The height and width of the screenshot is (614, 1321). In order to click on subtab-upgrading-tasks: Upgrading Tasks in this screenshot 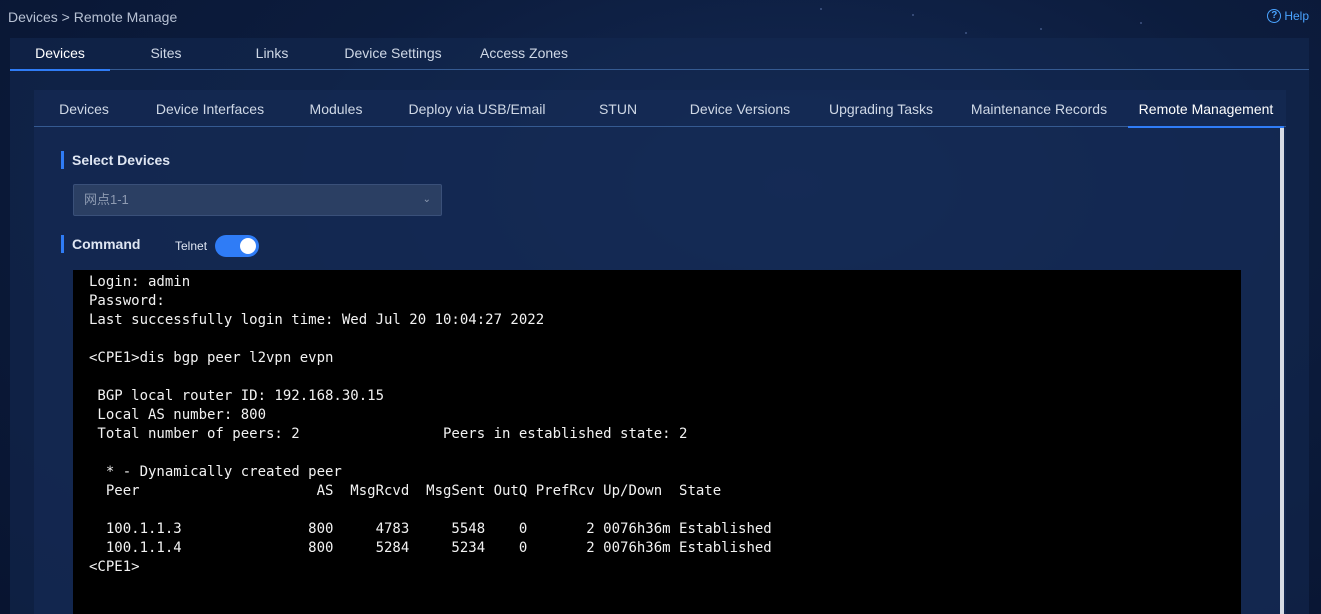, I will do `click(881, 108)`.